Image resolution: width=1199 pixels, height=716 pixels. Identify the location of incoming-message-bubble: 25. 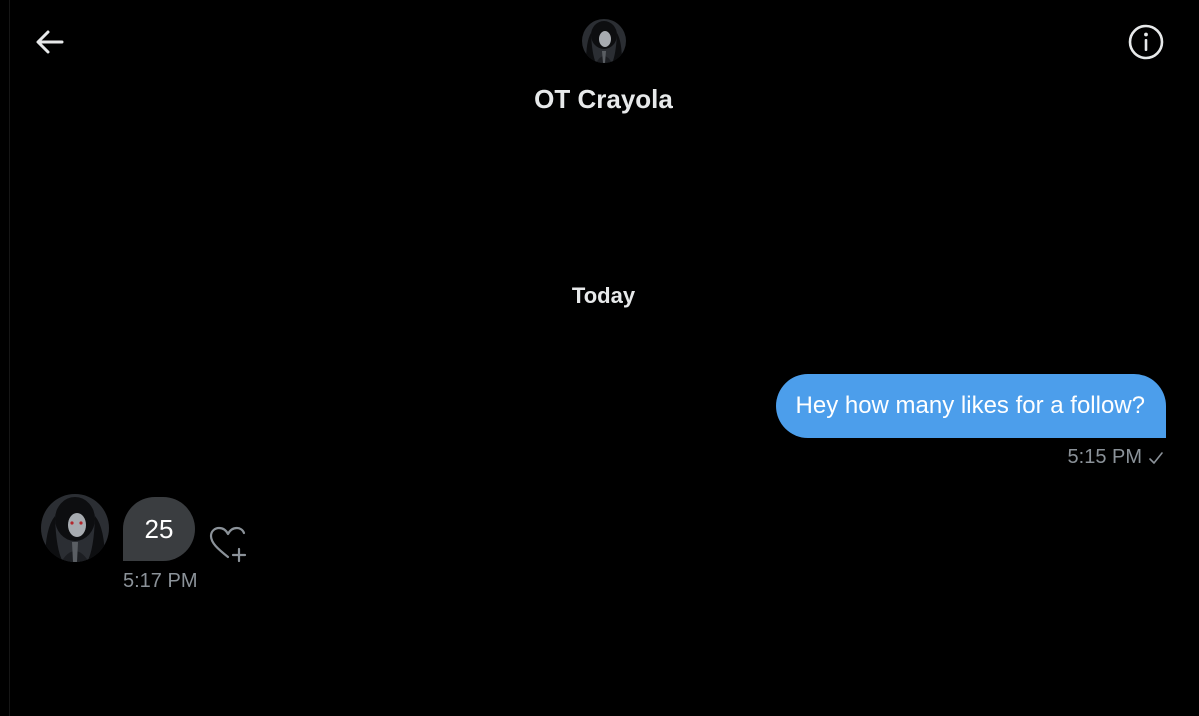
(159, 529).